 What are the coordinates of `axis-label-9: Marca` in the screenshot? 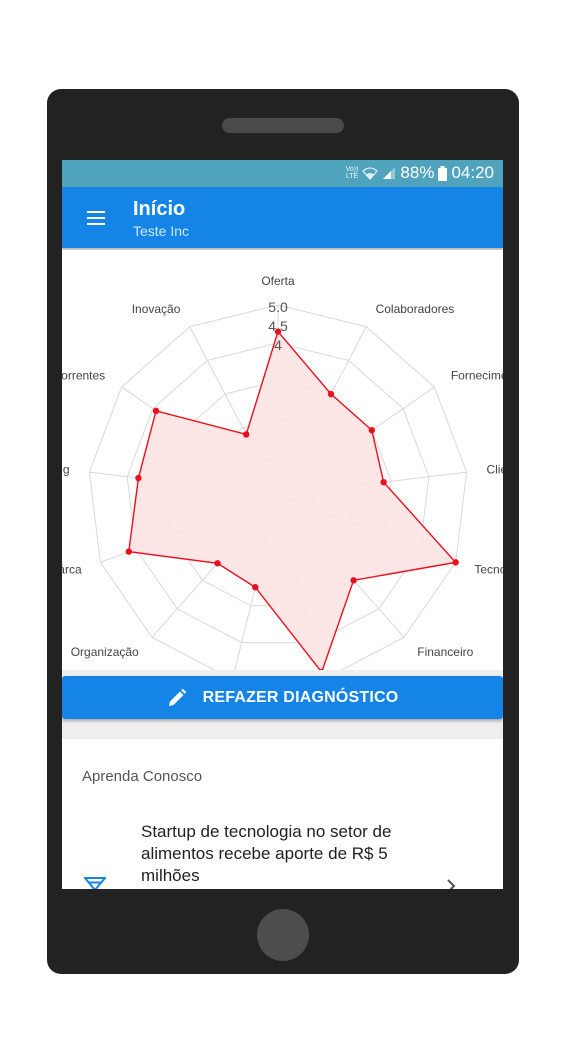 It's located at (72, 569).